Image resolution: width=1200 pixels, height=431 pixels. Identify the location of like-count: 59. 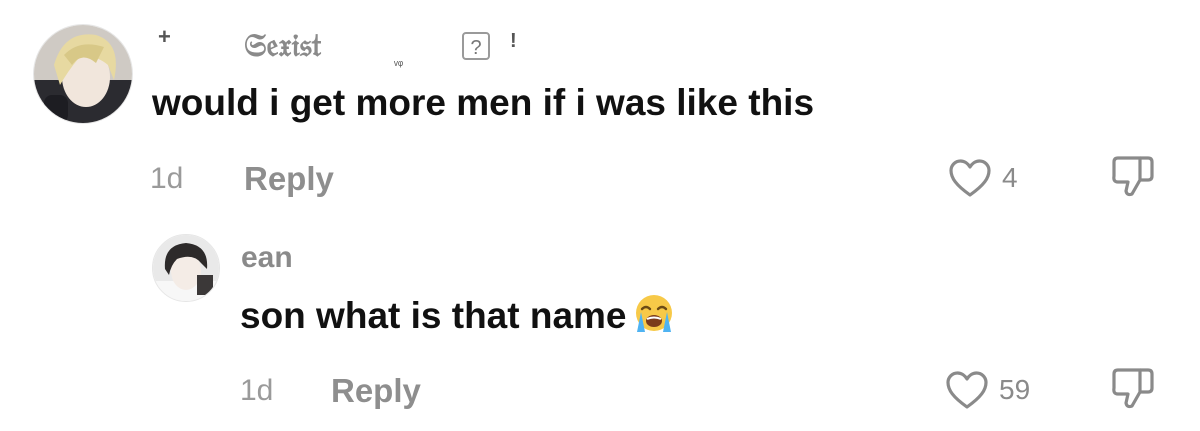
(1015, 389).